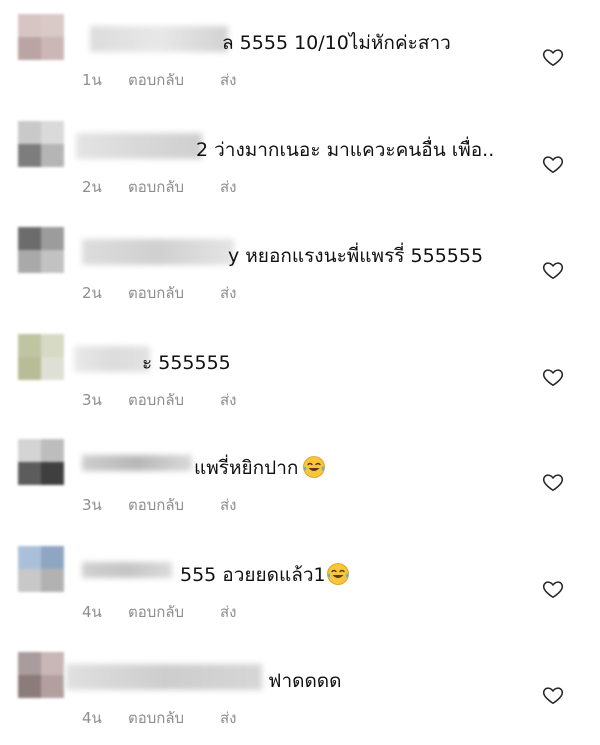 The height and width of the screenshot is (745, 600). What do you see at coordinates (300, 382) in the screenshot?
I see `comment-item: ะ 555555 3น ตอบกลับ ส่ง` at bounding box center [300, 382].